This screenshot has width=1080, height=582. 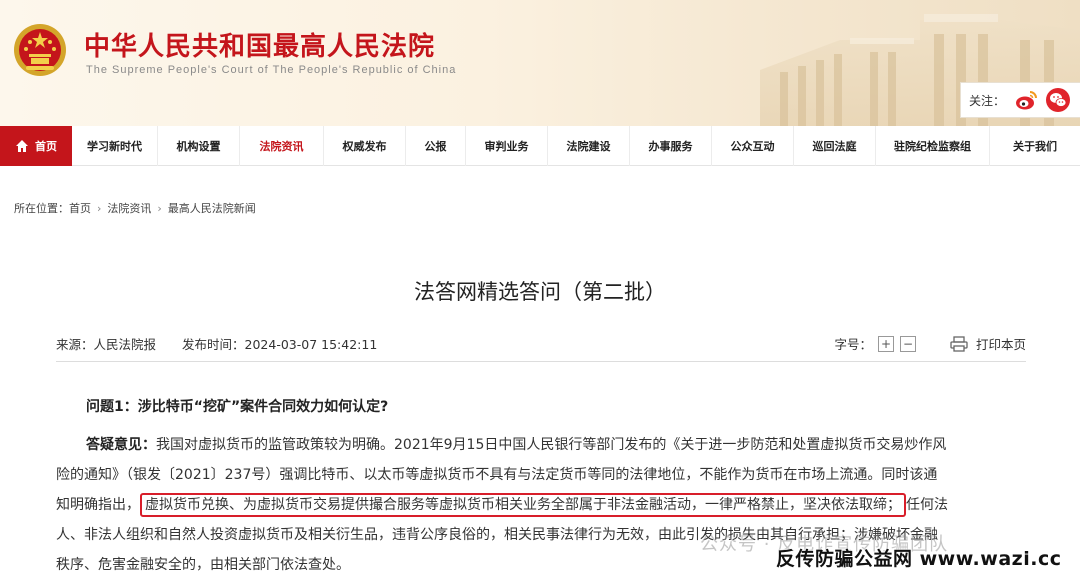 What do you see at coordinates (237, 407) in the screenshot?
I see `question-heading: 问题1：涉比特币“挖矿”案件合同效力如何认定?` at bounding box center [237, 407].